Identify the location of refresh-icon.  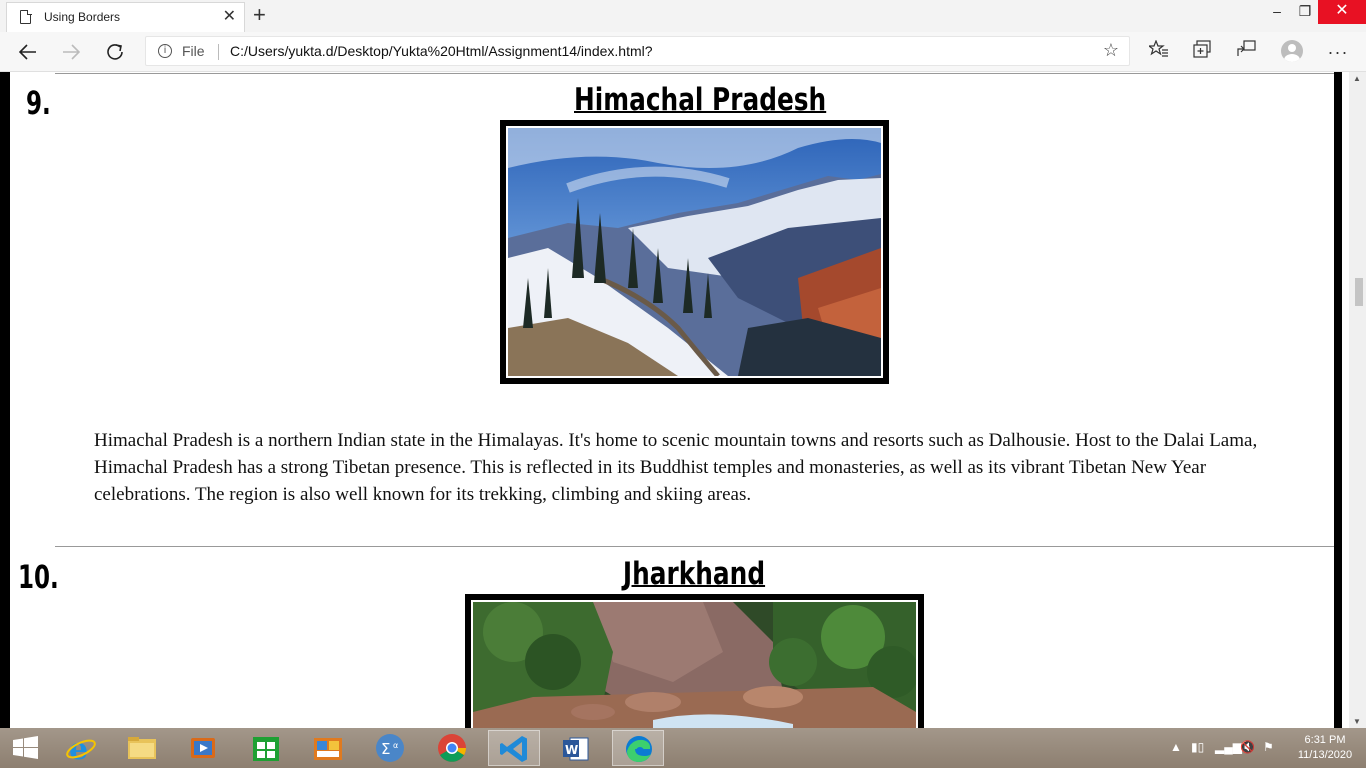
(115, 52).